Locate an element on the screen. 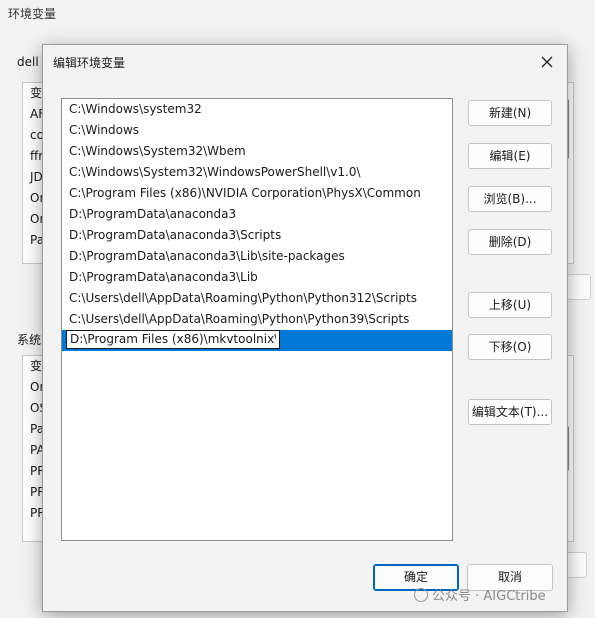  watermark-text: 公众号 · AIGCtribe is located at coordinates (489, 596).